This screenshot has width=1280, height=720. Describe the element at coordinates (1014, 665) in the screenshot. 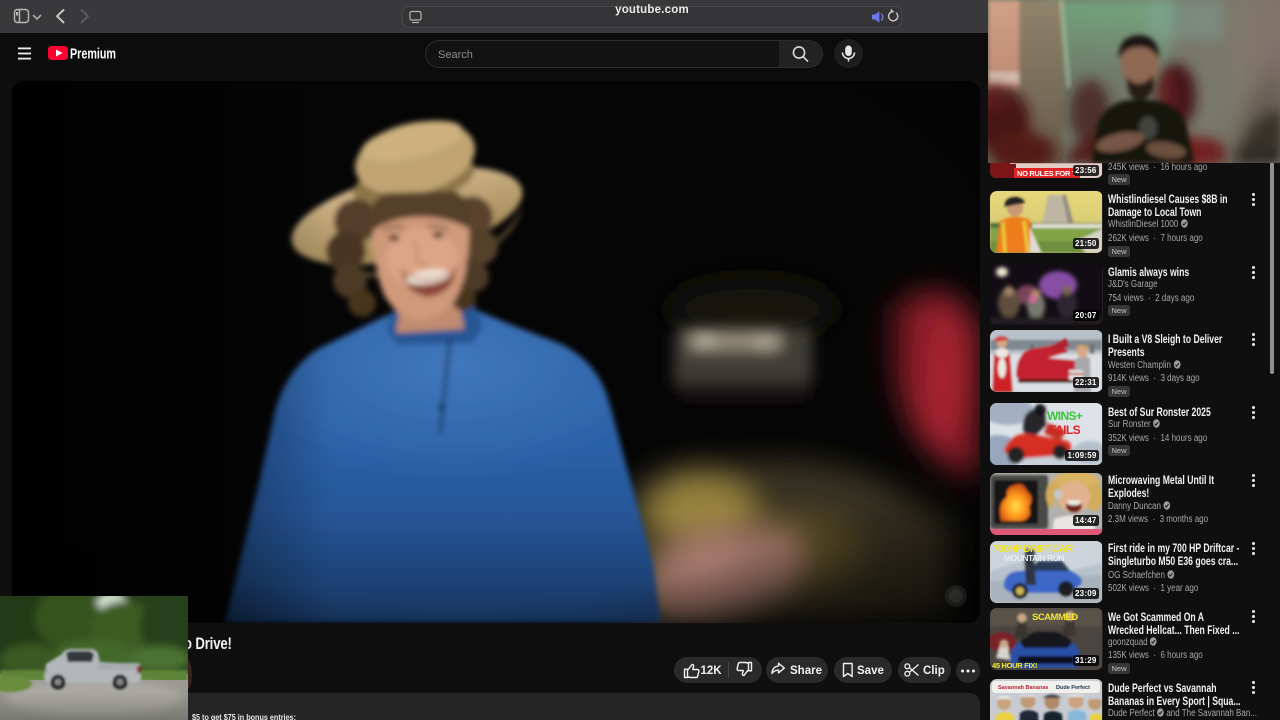

I see `svg-text: 45 HOUR FIX!` at that location.